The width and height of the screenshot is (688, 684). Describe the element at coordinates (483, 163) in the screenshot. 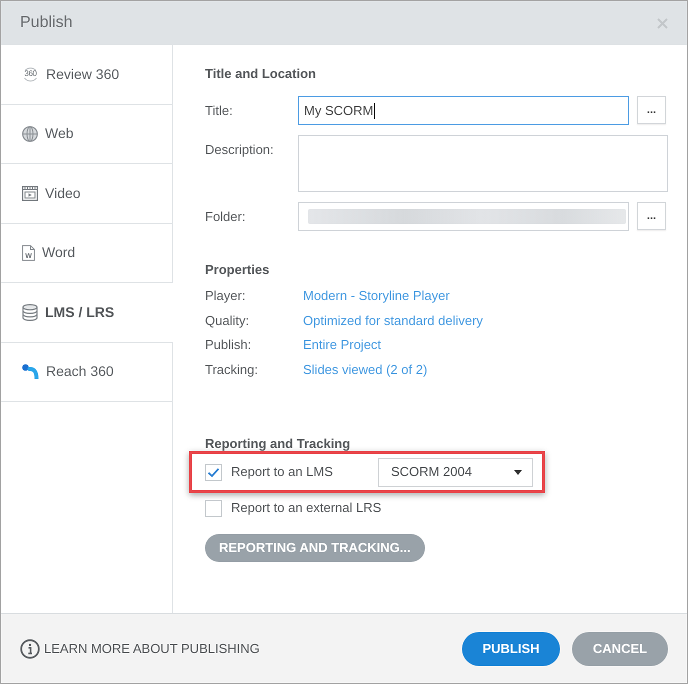

I see `description-field` at that location.